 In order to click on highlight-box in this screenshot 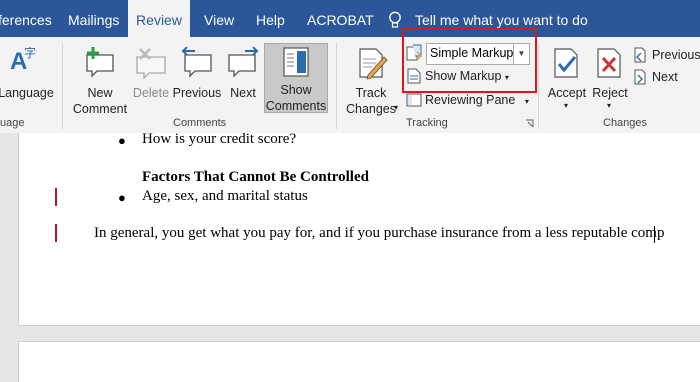, I will do `click(469, 60)`.